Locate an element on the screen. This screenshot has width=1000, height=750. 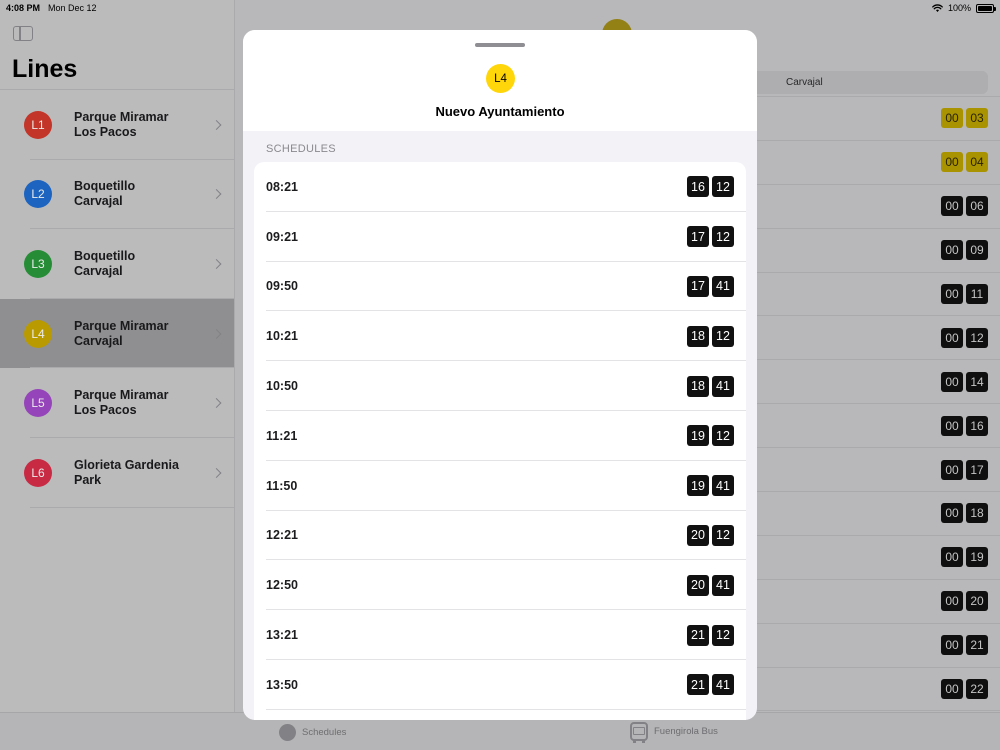
battery-percent: 100% is located at coordinates (959, 8).